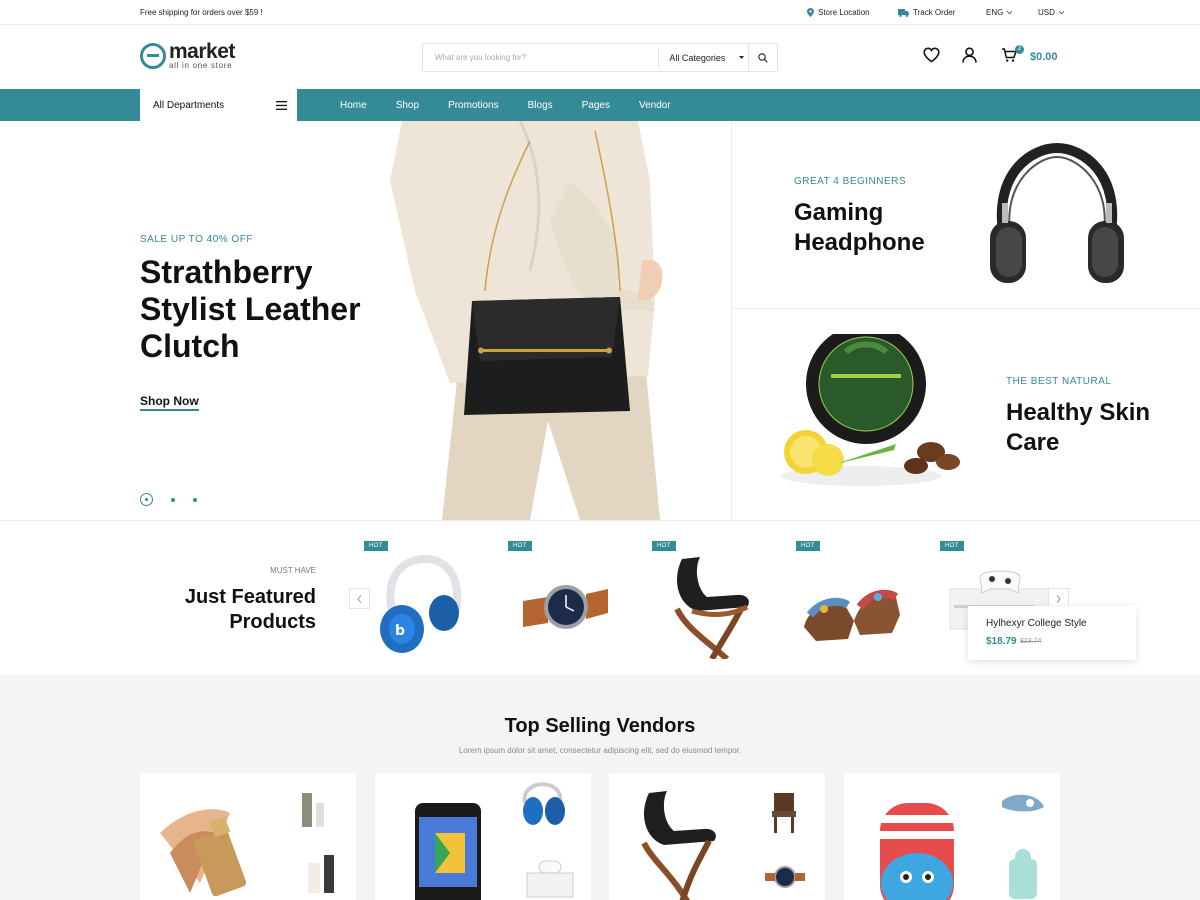  I want to click on featured-title: Just Featured Products, so click(250, 609).